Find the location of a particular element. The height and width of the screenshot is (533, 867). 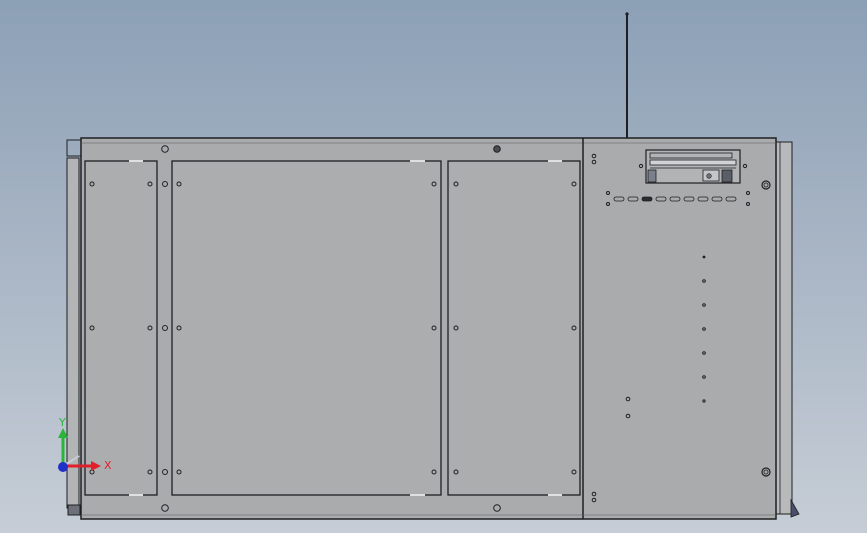

panel-right is located at coordinates (514, 328).